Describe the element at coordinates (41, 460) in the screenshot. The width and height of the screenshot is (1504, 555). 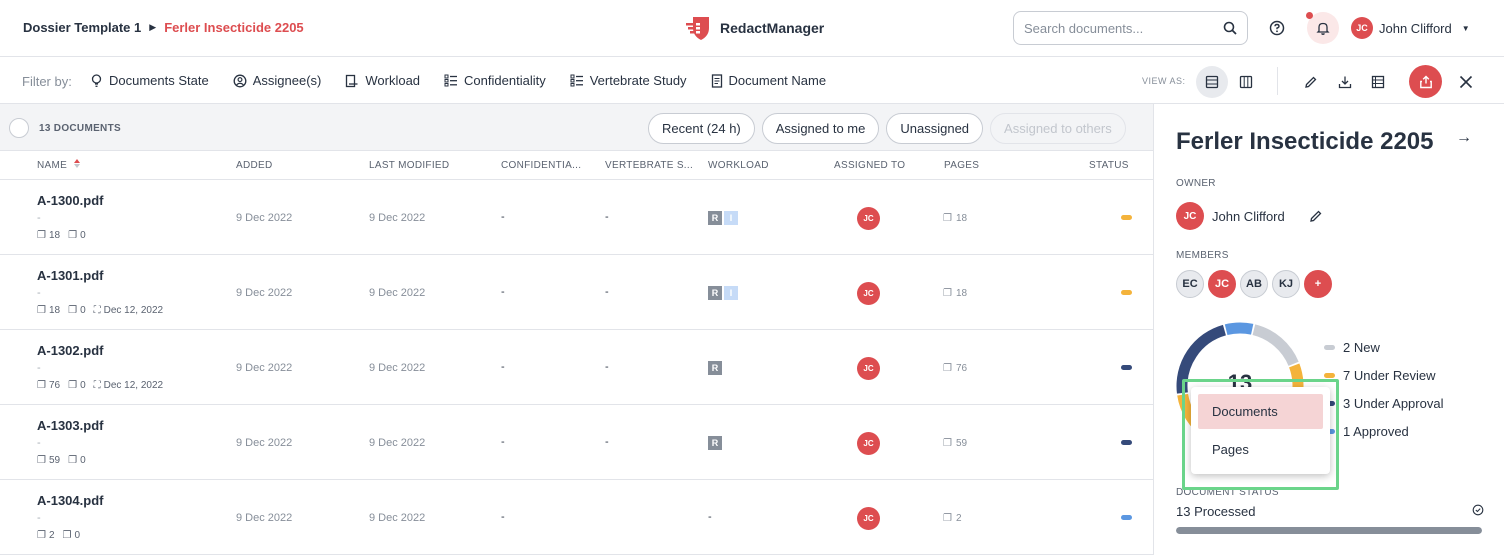
I see `pages-icon: ❐` at that location.